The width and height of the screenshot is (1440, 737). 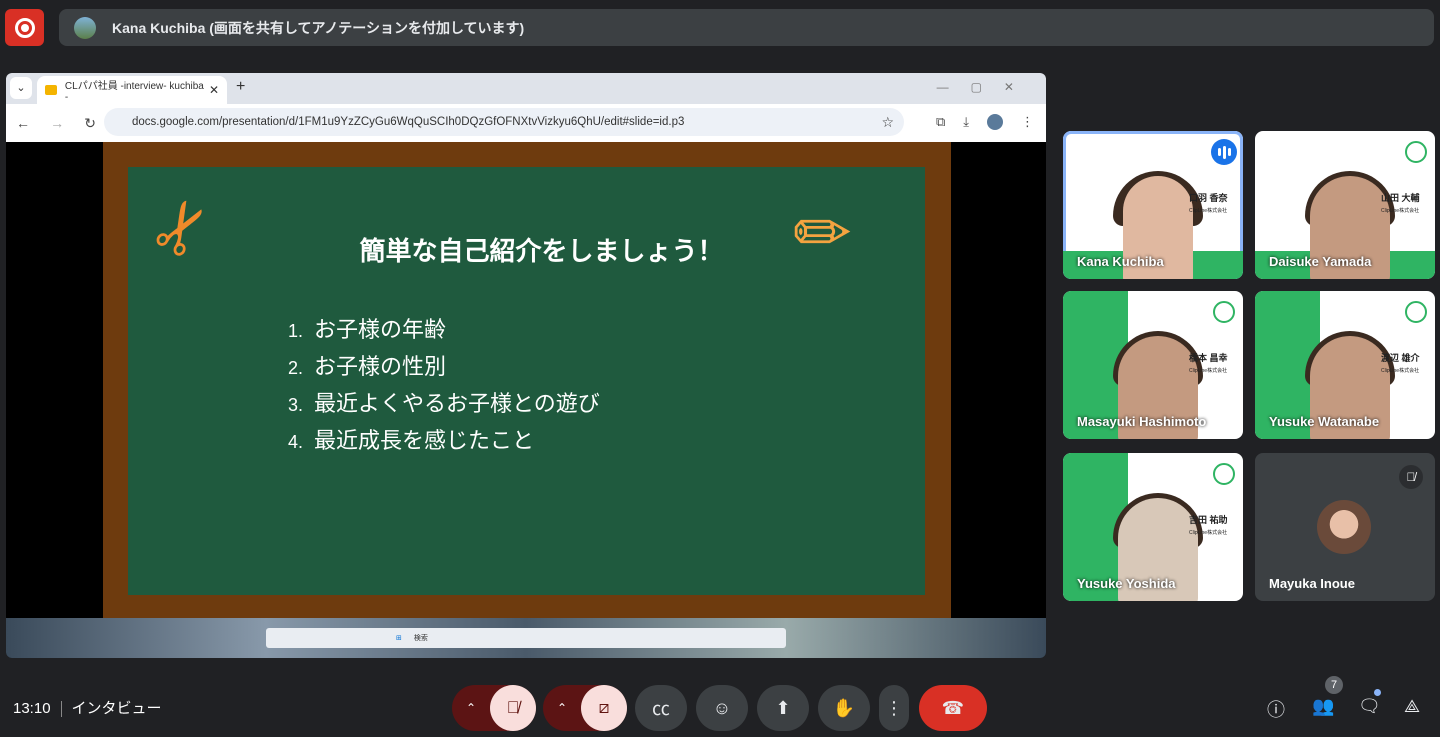 I want to click on forward-icon: →, so click(x=57, y=123).